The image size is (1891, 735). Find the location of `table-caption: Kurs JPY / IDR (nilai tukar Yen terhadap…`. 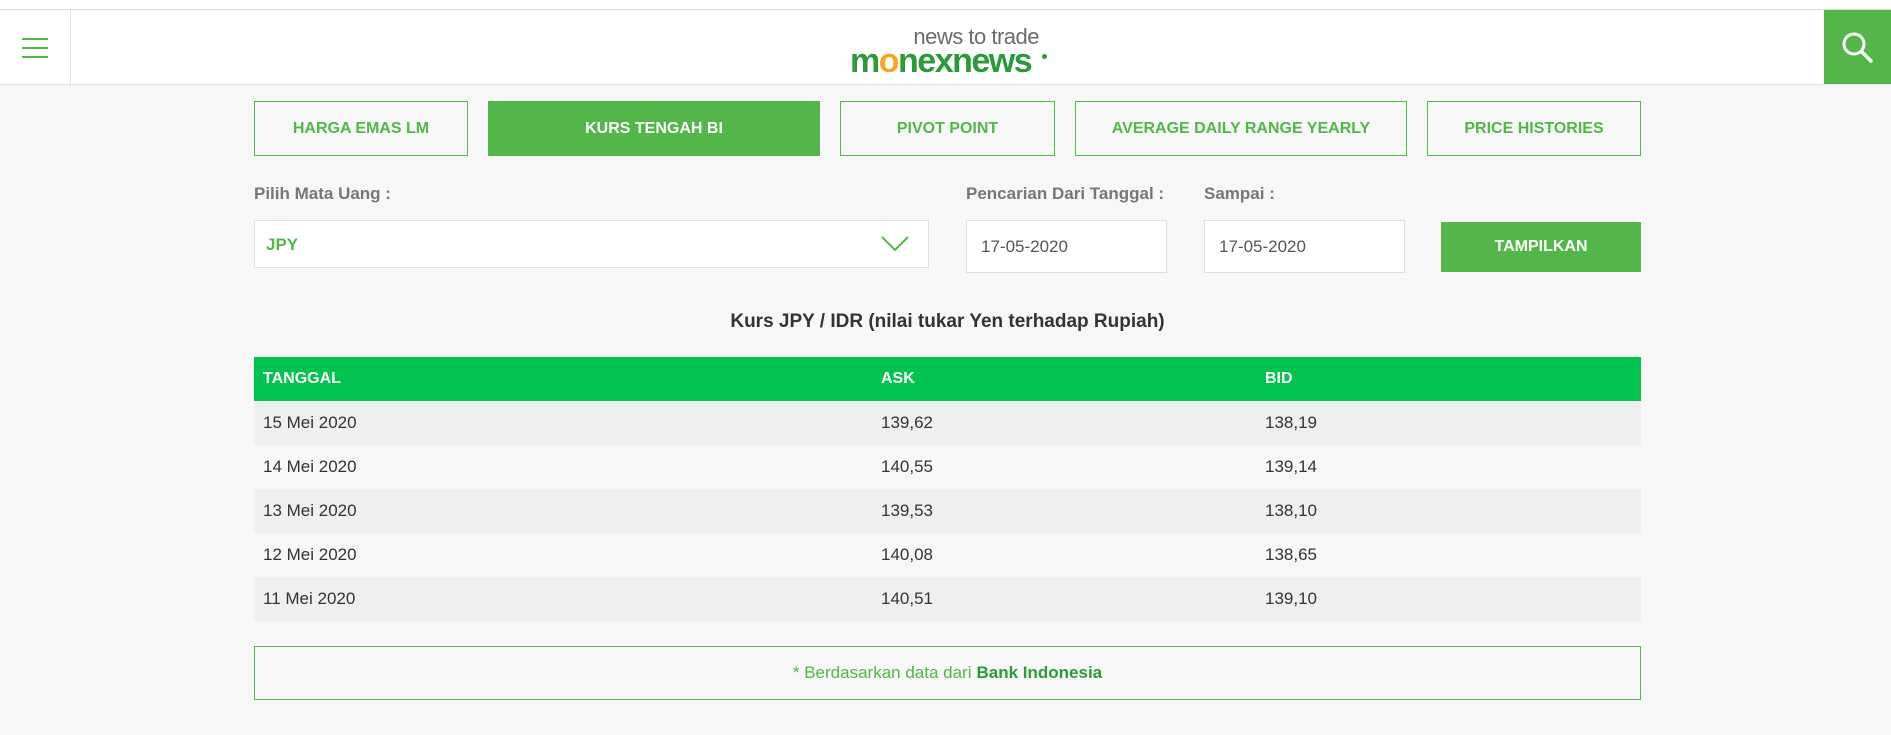

table-caption: Kurs JPY / IDR (nilai tukar Yen terhadap… is located at coordinates (947, 321).